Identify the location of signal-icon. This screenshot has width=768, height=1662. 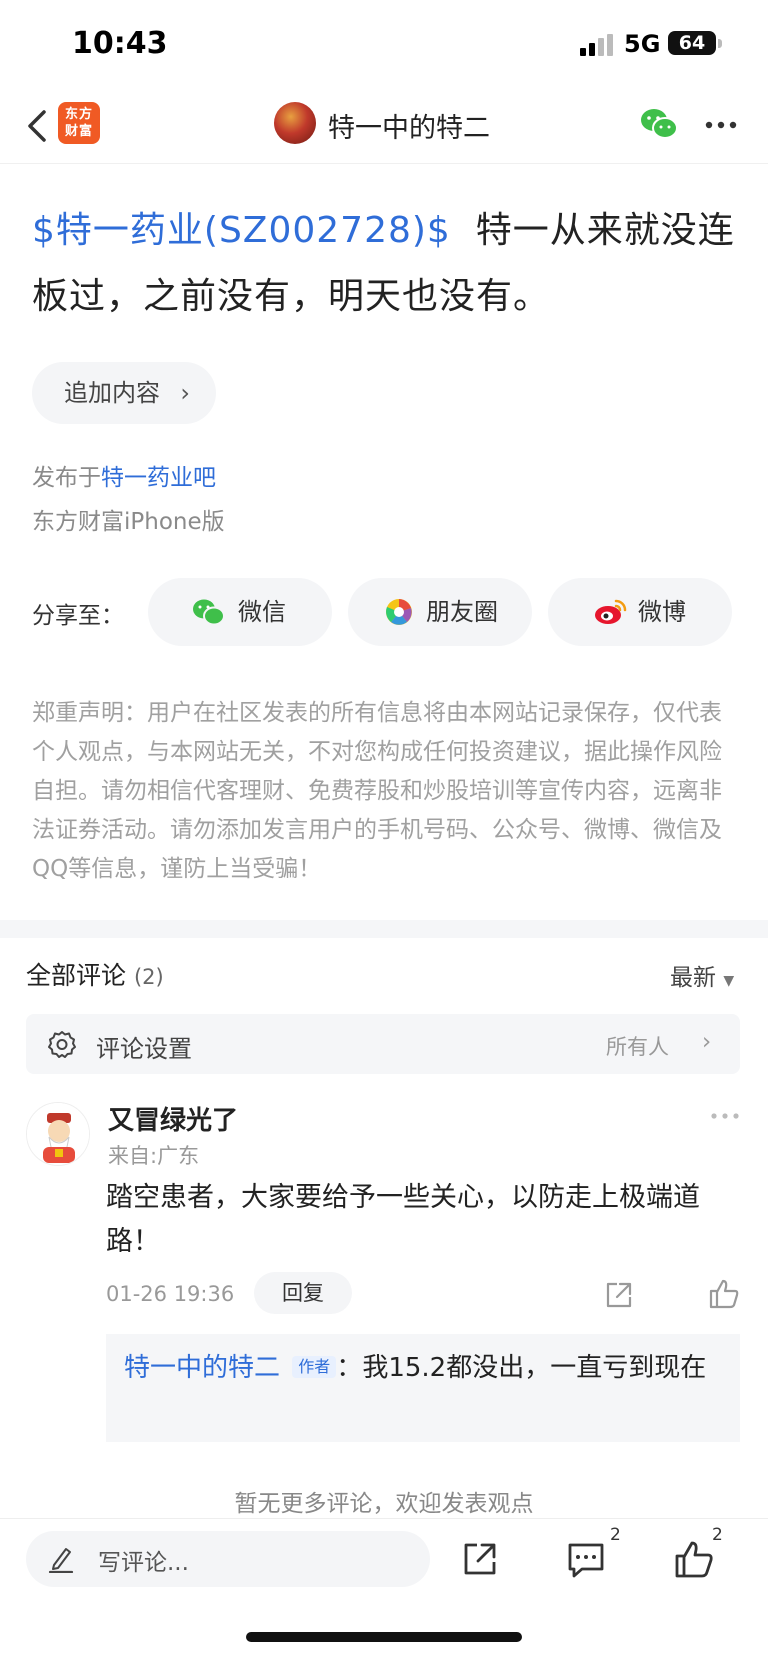
(596, 45).